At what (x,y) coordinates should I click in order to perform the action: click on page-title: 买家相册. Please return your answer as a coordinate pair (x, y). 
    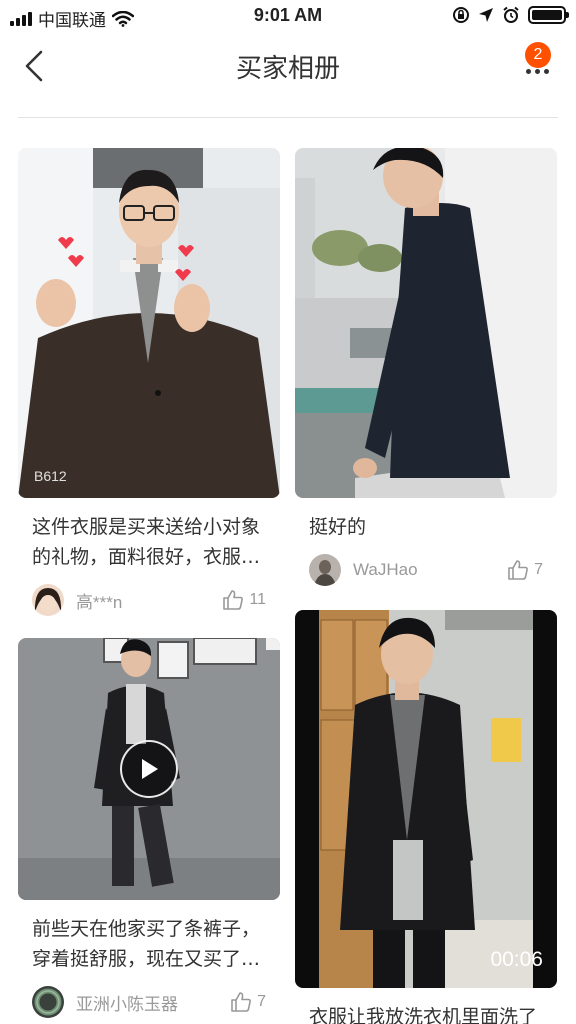
    Looking at the image, I should click on (287, 69).